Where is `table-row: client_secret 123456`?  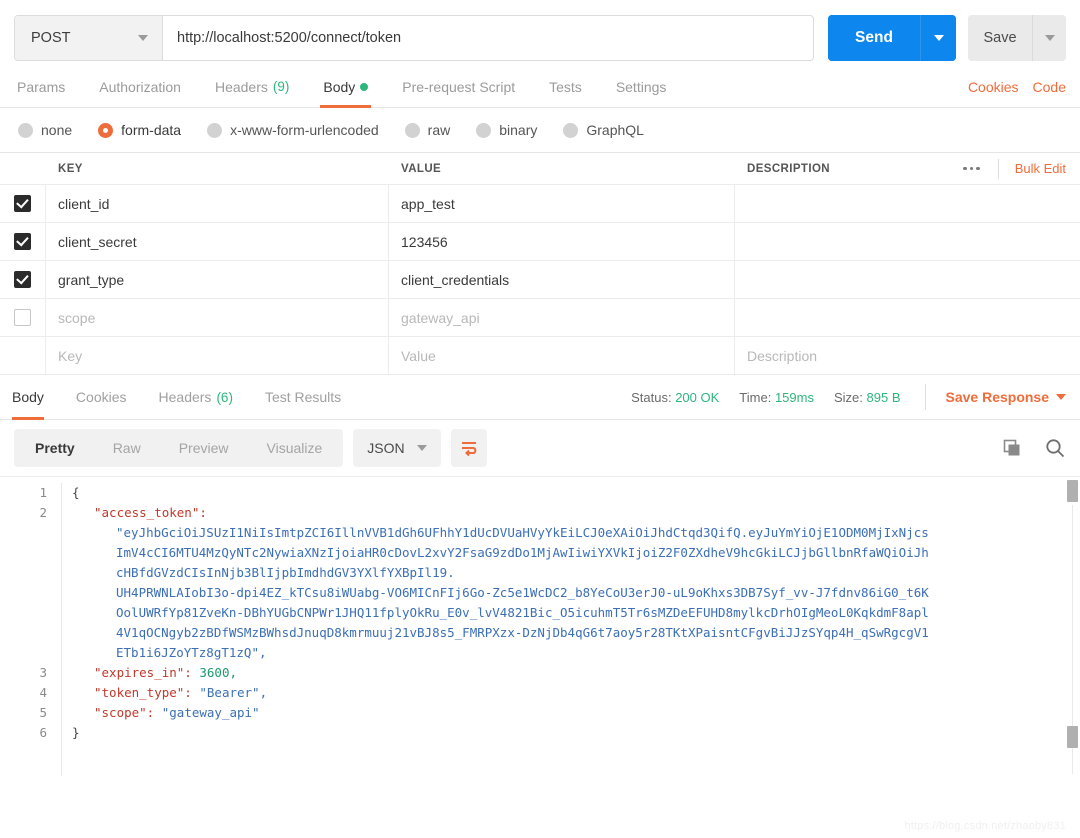
table-row: client_secret 123456 is located at coordinates (540, 242).